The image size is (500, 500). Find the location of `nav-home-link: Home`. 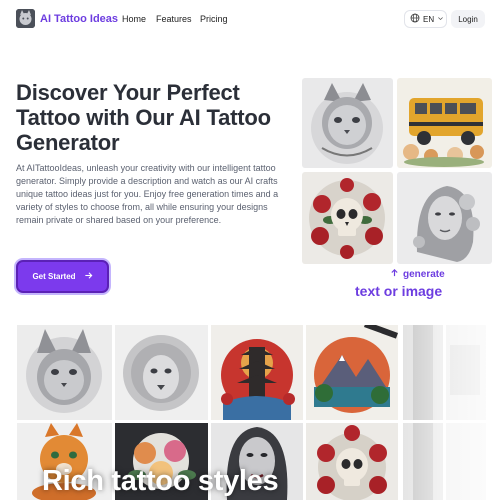

nav-home-link: Home is located at coordinates (134, 19).